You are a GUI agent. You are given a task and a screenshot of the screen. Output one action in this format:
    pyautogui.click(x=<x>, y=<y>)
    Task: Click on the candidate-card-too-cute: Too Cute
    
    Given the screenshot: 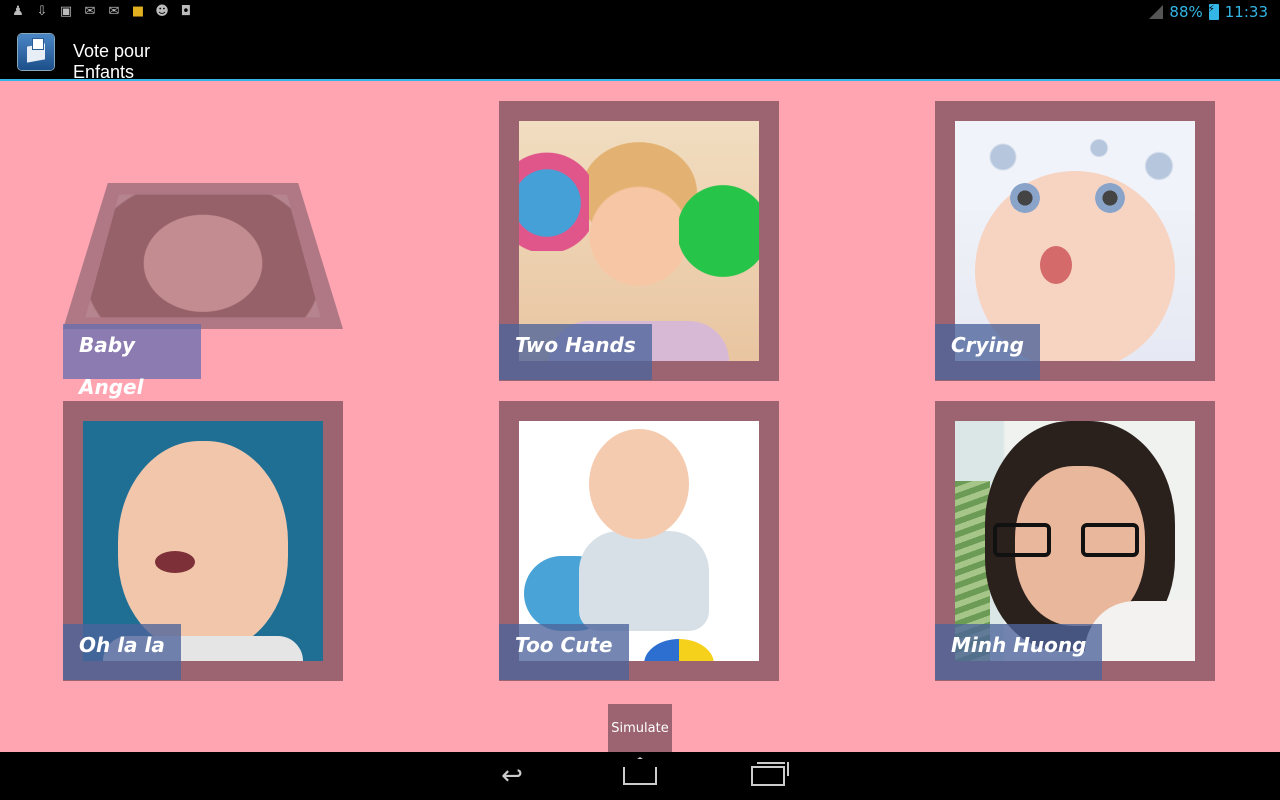 What is the action you would take?
    pyautogui.click(x=639, y=541)
    